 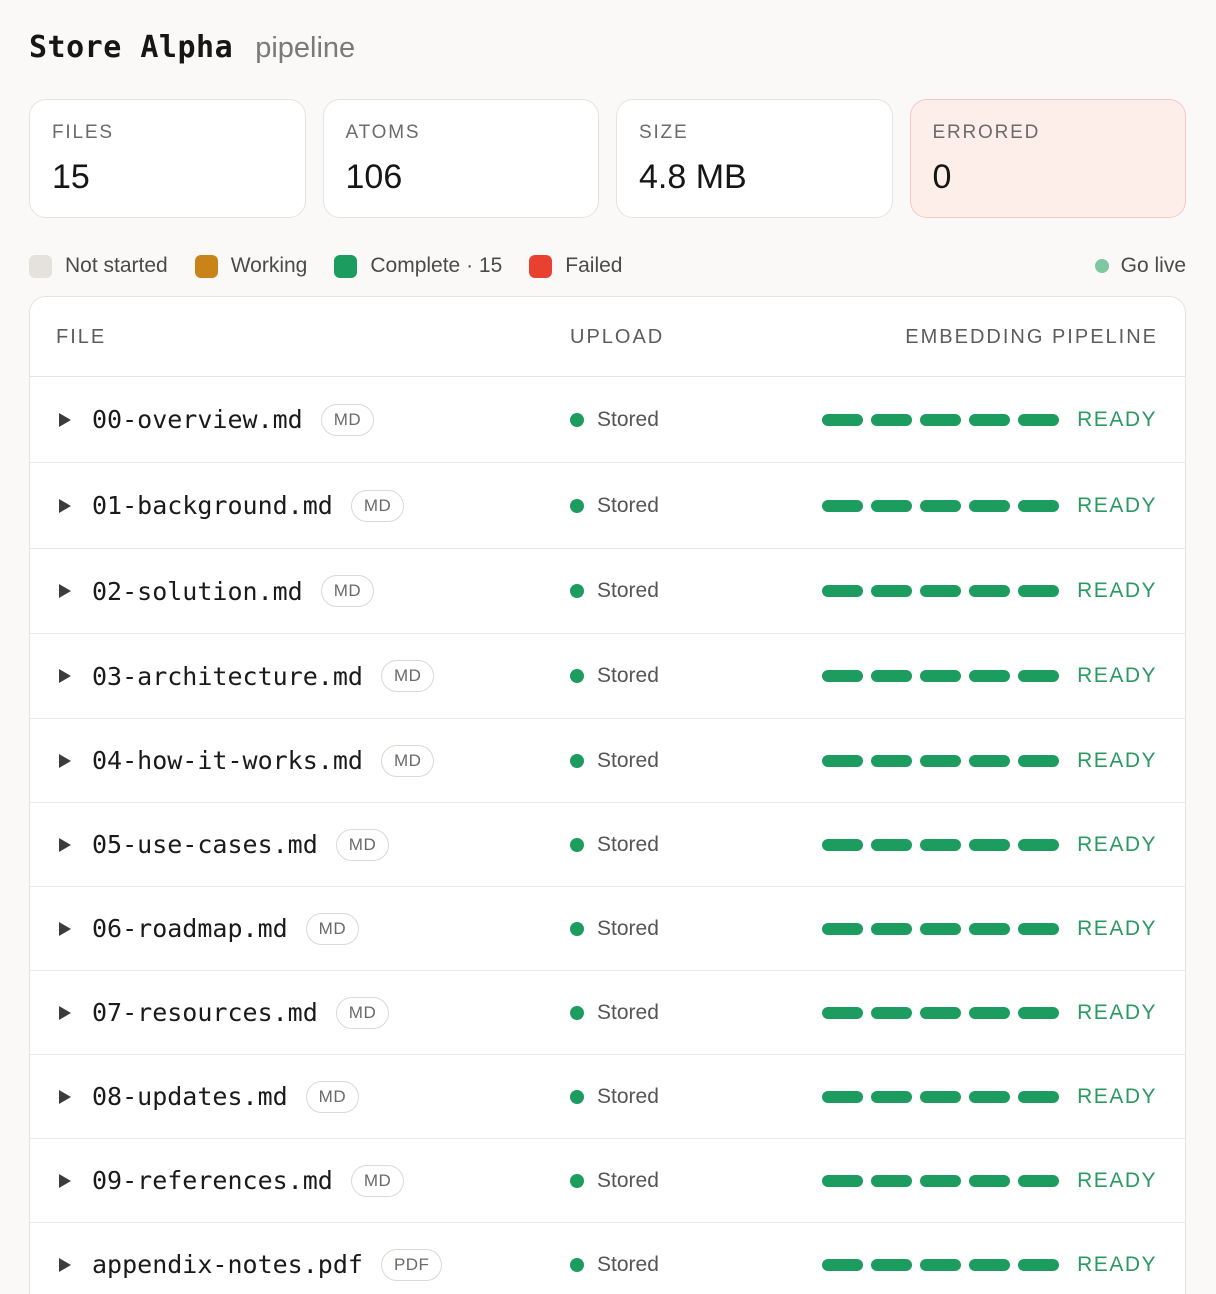 What do you see at coordinates (607, 591) in the screenshot?
I see `table-row: 02-solution.md MD Stored READY` at bounding box center [607, 591].